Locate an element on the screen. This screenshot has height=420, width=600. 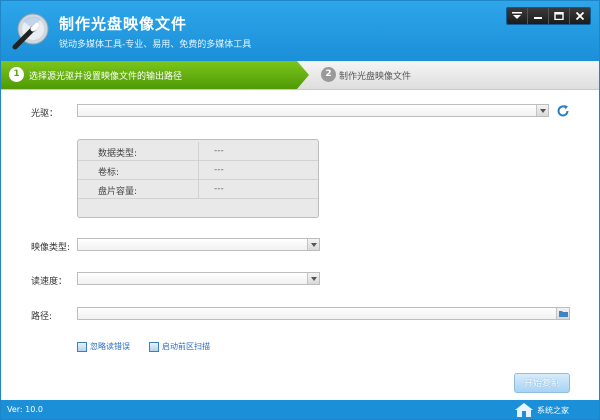
ignore-read-errors-option: 忽略读错误 is located at coordinates (103, 346).